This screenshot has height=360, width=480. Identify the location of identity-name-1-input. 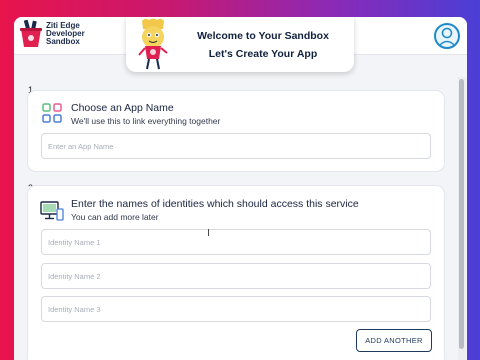
(236, 242).